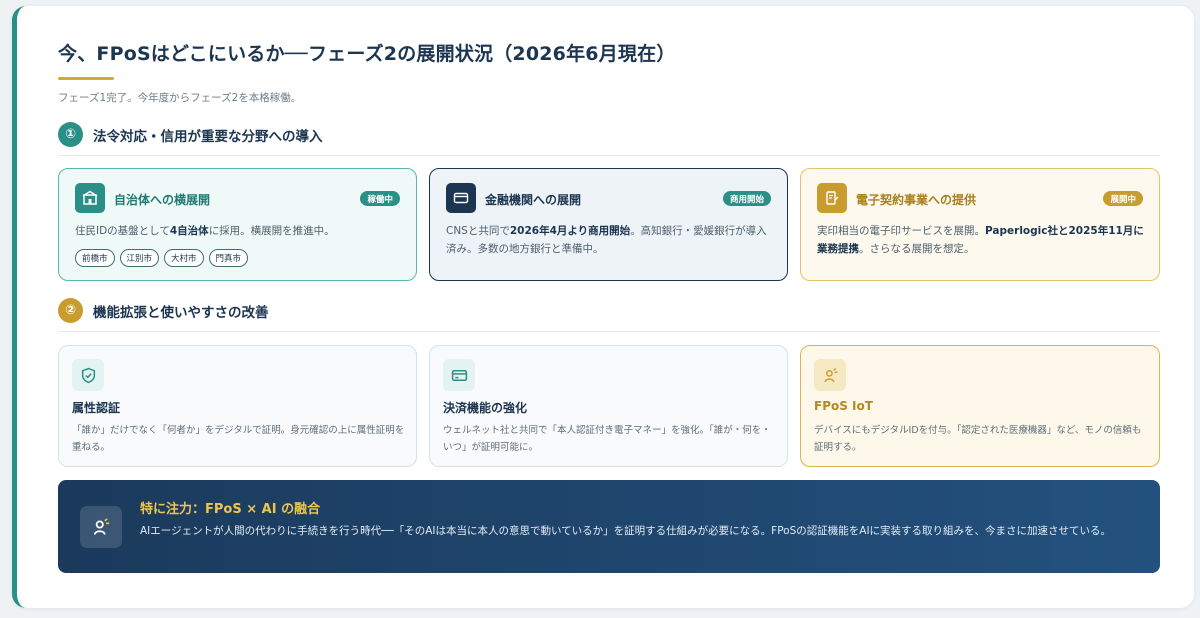  I want to click on section-2-title: 機能拡張と使いやすさの改善, so click(181, 312).